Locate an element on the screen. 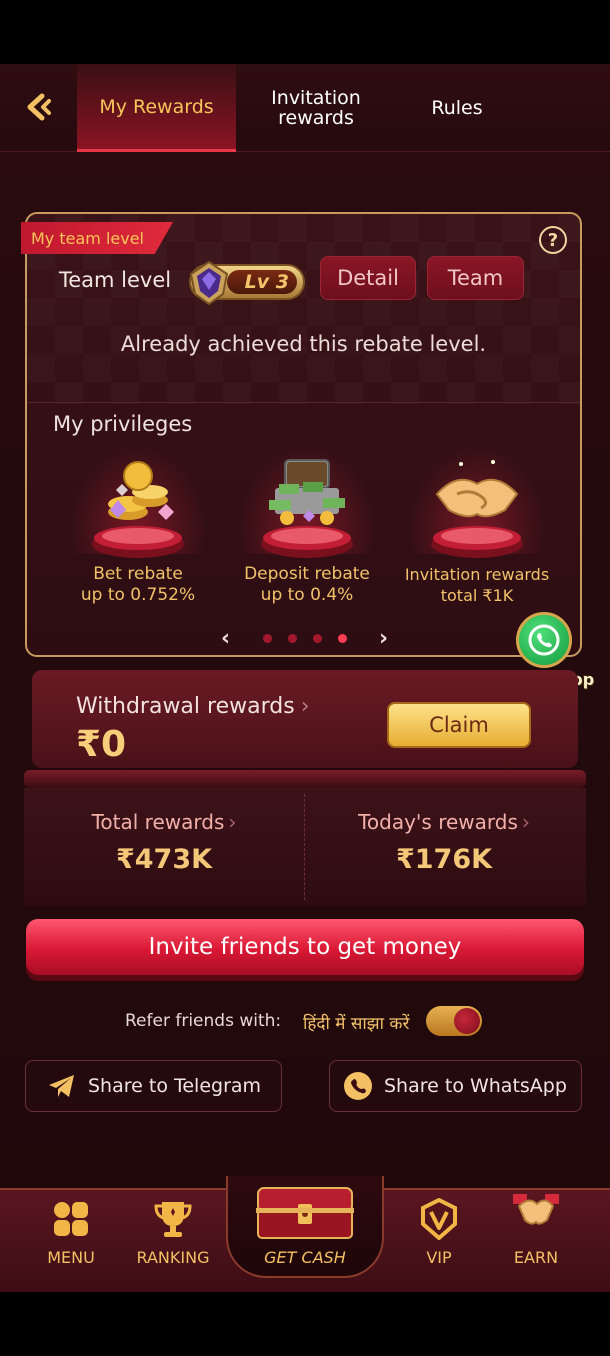  team-level-label: Team level is located at coordinates (115, 280).